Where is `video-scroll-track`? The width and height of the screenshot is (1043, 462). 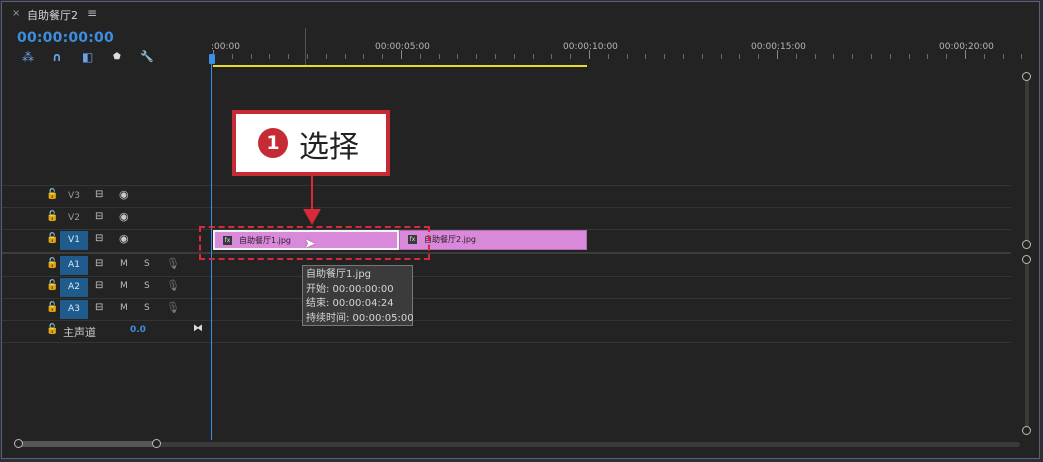
video-scroll-track is located at coordinates (1027, 161).